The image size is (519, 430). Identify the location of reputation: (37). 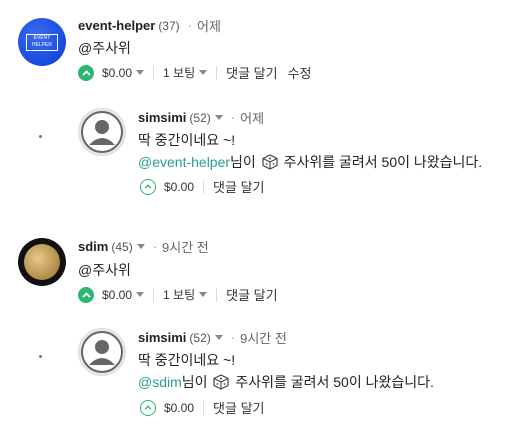
(169, 25).